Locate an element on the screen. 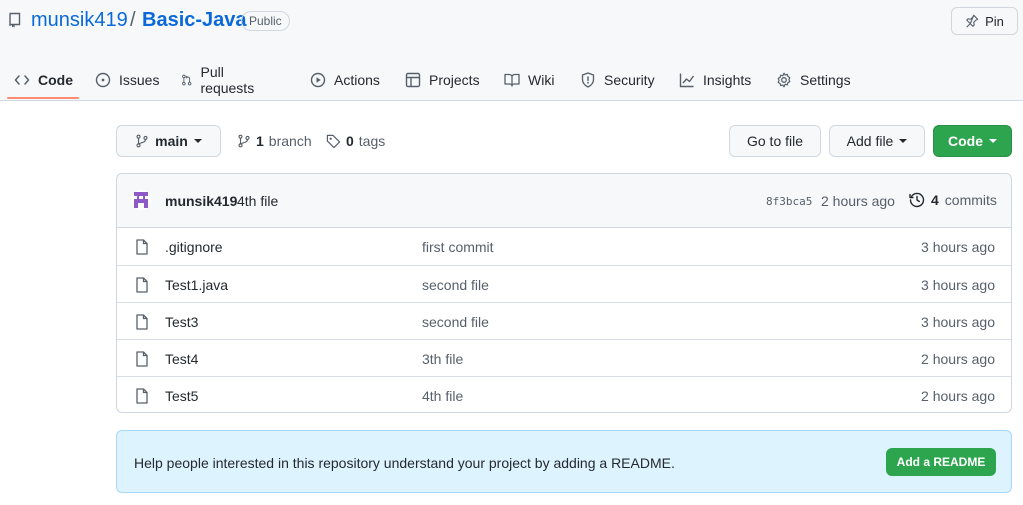 The width and height of the screenshot is (1023, 505). code-button-label: Code is located at coordinates (965, 141).